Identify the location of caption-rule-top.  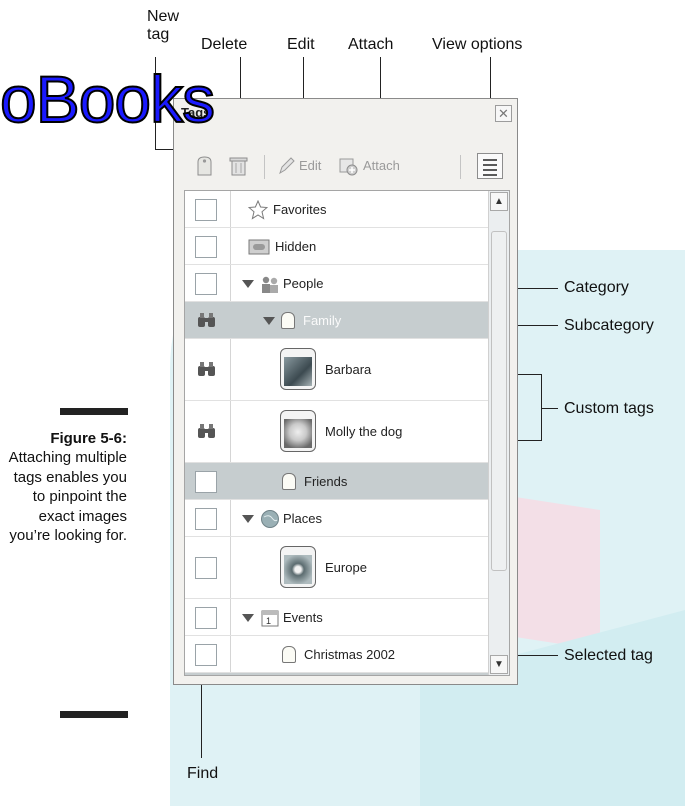
(94, 411).